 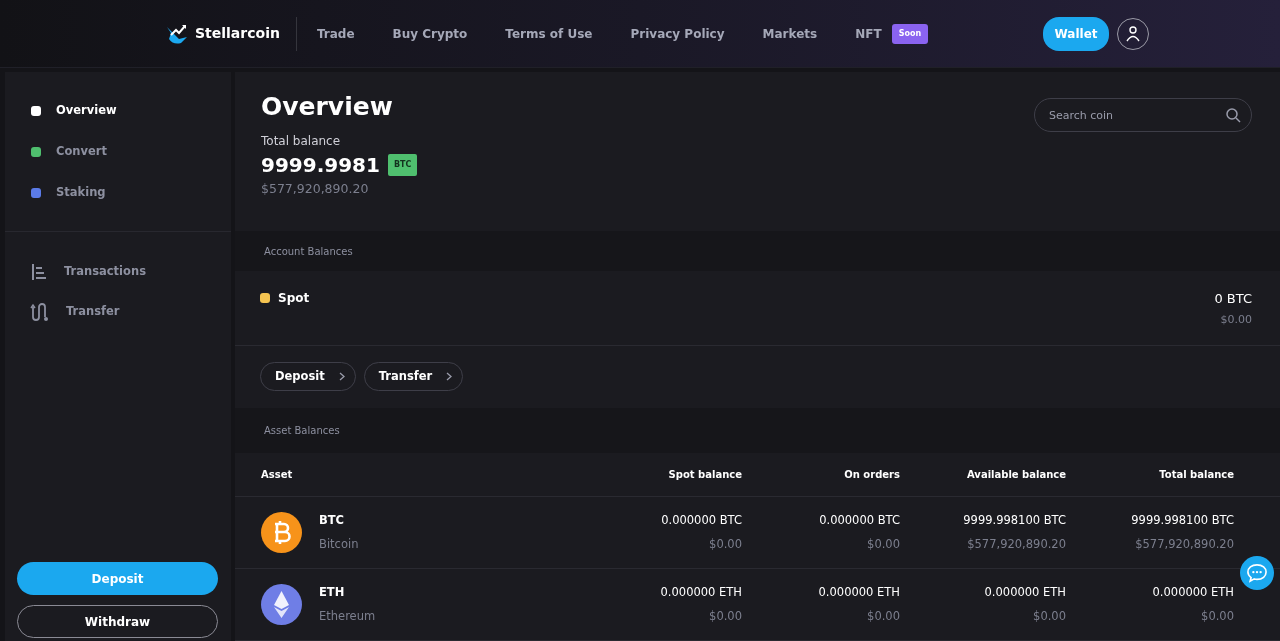 I want to click on account-fiat: $0.00, so click(x=1235, y=320).